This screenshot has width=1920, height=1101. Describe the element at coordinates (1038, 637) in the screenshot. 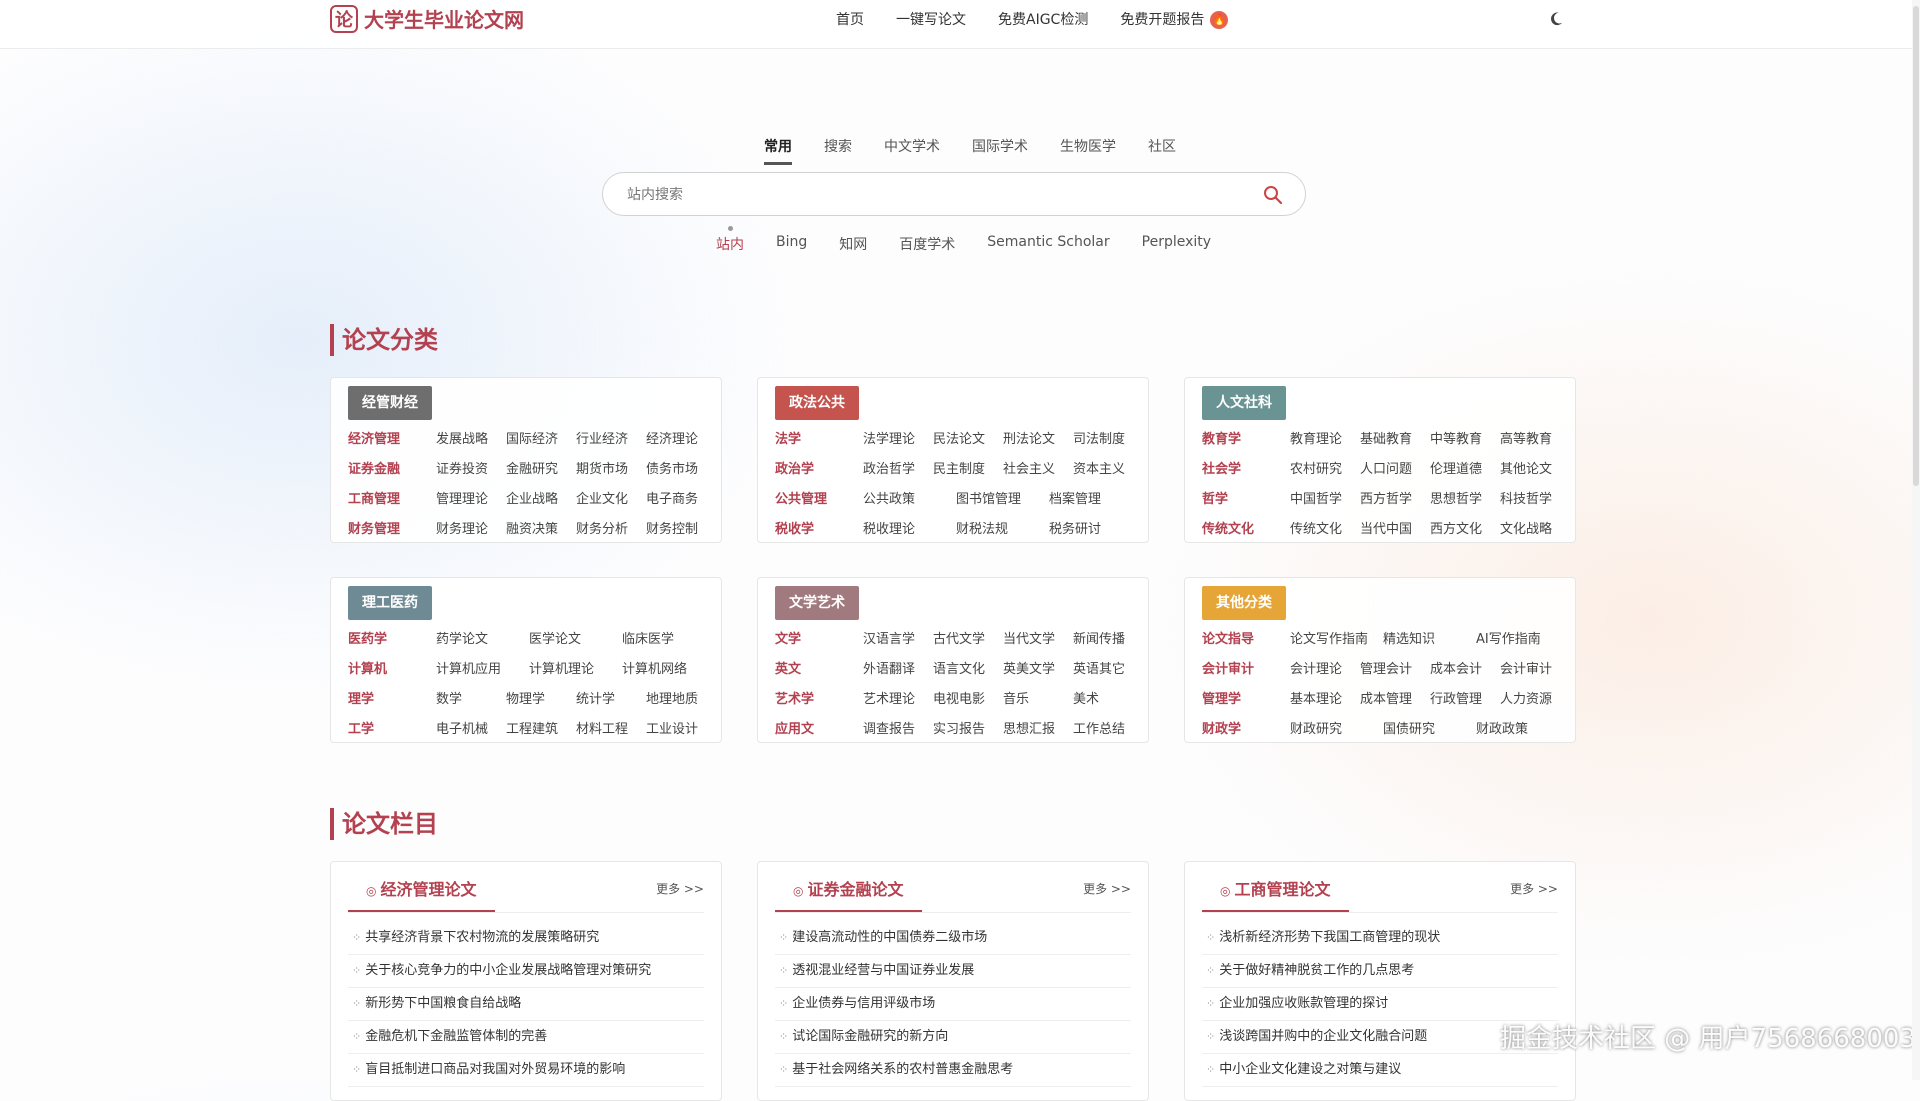

I see `subcategory-link: 当代文学` at that location.